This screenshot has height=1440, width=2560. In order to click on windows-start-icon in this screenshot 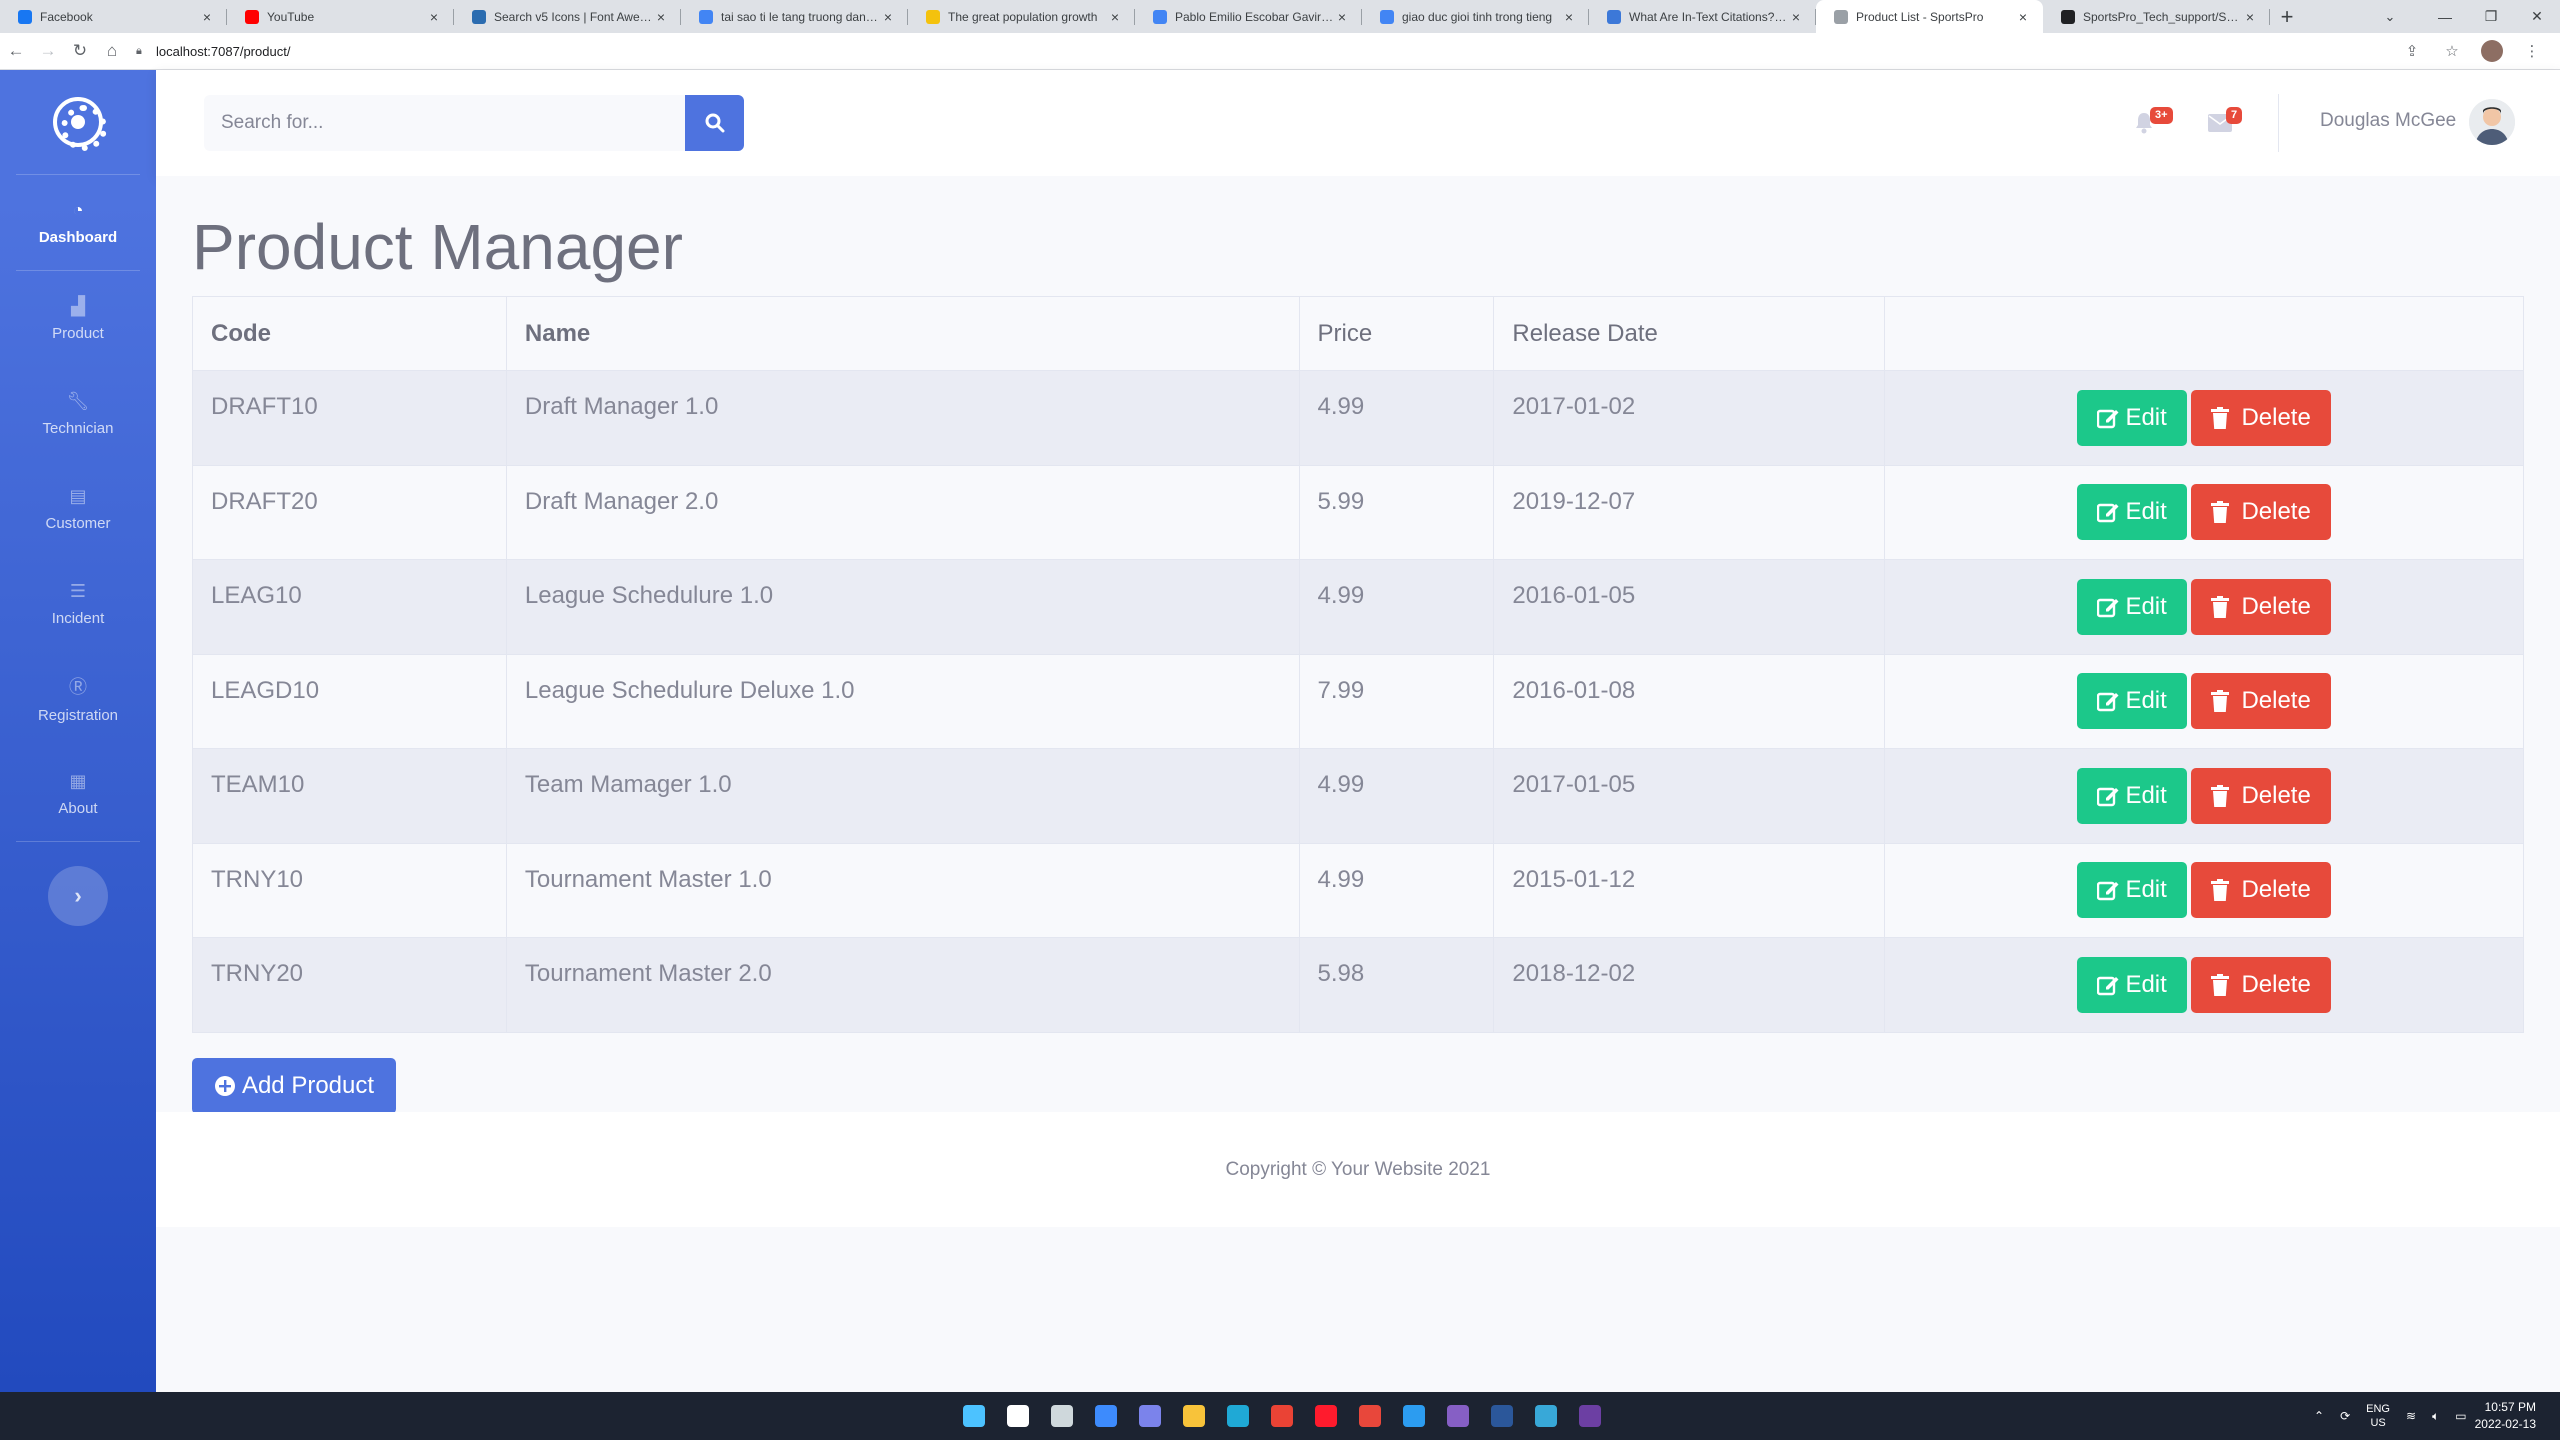, I will do `click(974, 1416)`.